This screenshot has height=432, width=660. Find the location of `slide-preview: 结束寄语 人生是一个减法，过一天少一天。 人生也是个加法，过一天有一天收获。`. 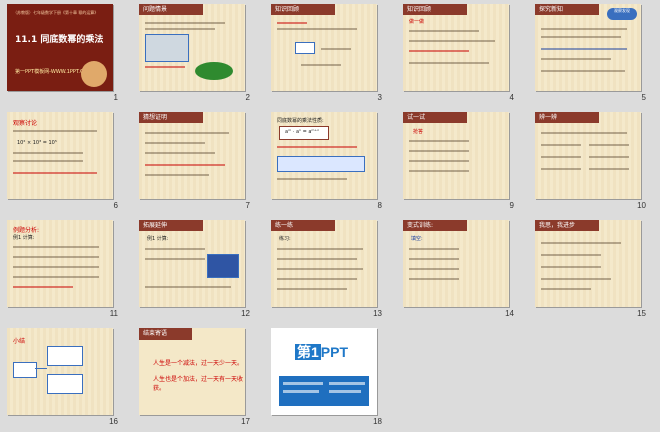

slide-preview: 结束寄语 人生是一个减法，过一天少一天。 人生也是个加法，过一天有一天收获。 is located at coordinates (192, 371).